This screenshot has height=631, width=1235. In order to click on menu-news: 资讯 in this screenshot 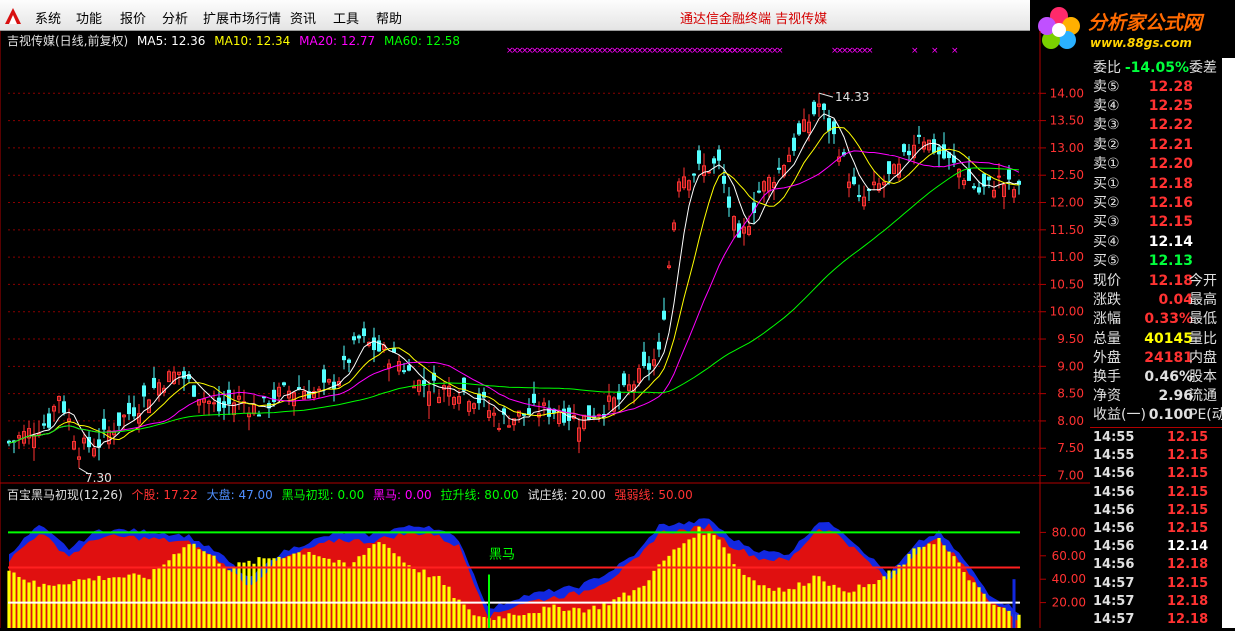, I will do `click(303, 17)`.